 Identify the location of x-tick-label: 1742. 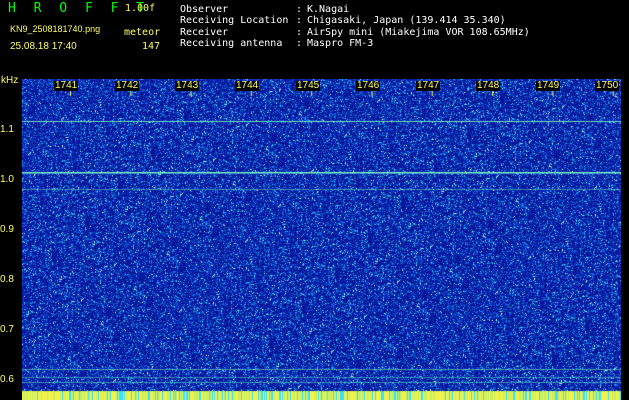
(127, 85).